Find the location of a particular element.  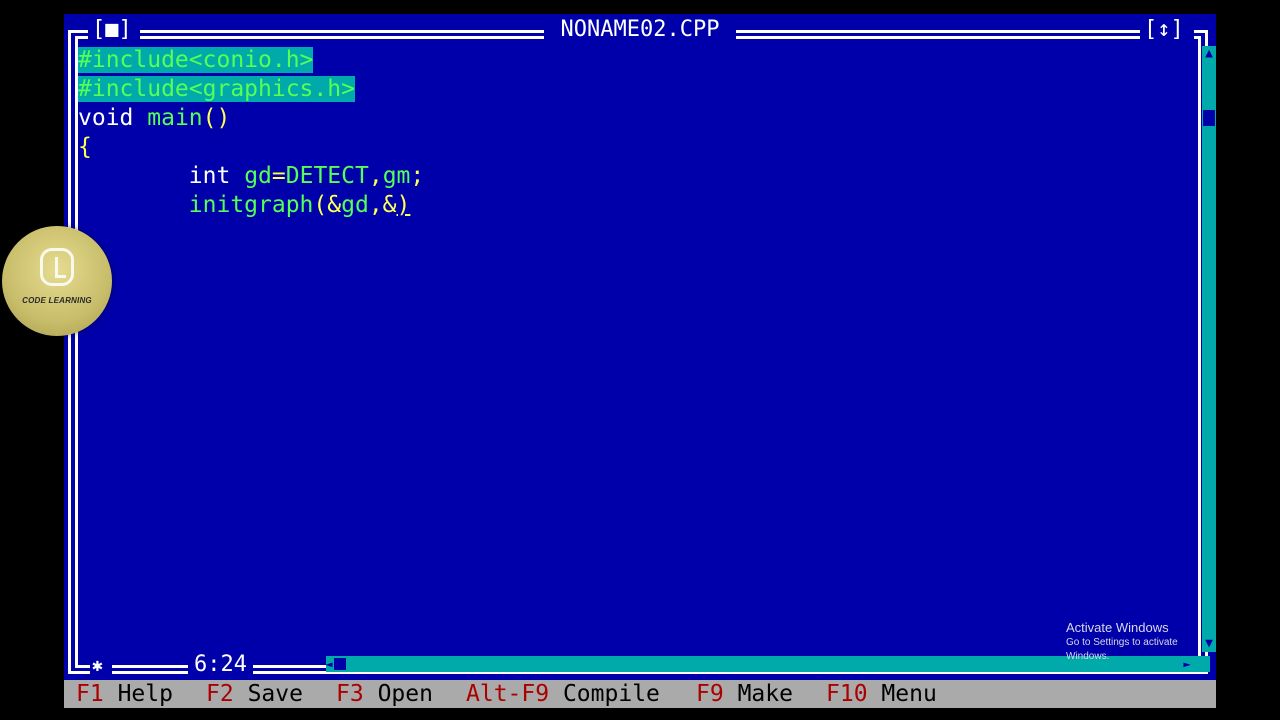

code-line: initgraph(&gd,&) is located at coordinates (633, 205).